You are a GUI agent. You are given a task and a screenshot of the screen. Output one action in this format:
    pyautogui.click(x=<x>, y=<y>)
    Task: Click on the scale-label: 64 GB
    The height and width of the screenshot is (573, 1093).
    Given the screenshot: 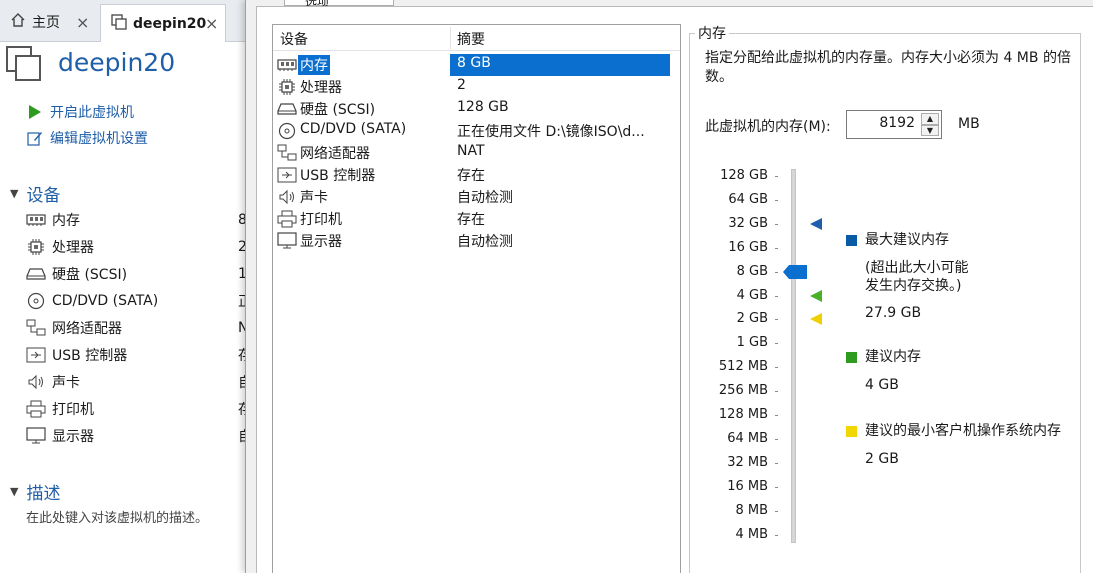 What is the action you would take?
    pyautogui.click(x=748, y=199)
    